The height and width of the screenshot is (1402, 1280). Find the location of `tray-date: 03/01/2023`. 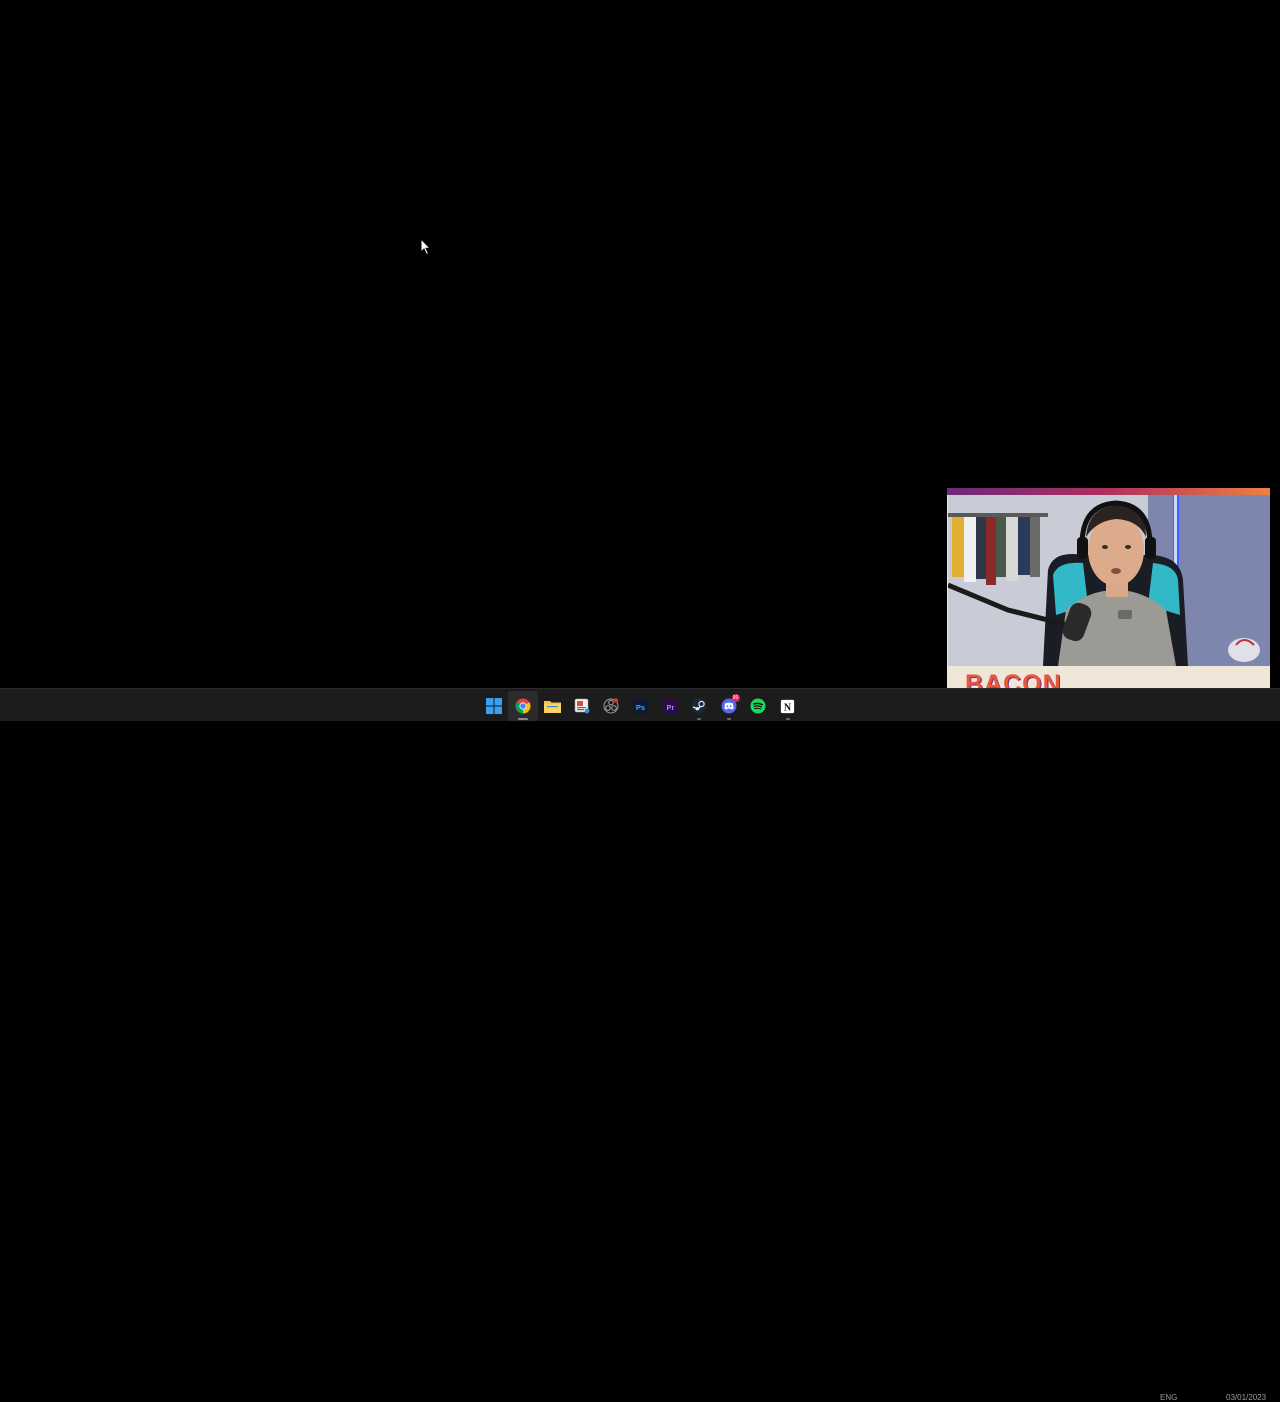

tray-date: 03/01/2023 is located at coordinates (1246, 1397).